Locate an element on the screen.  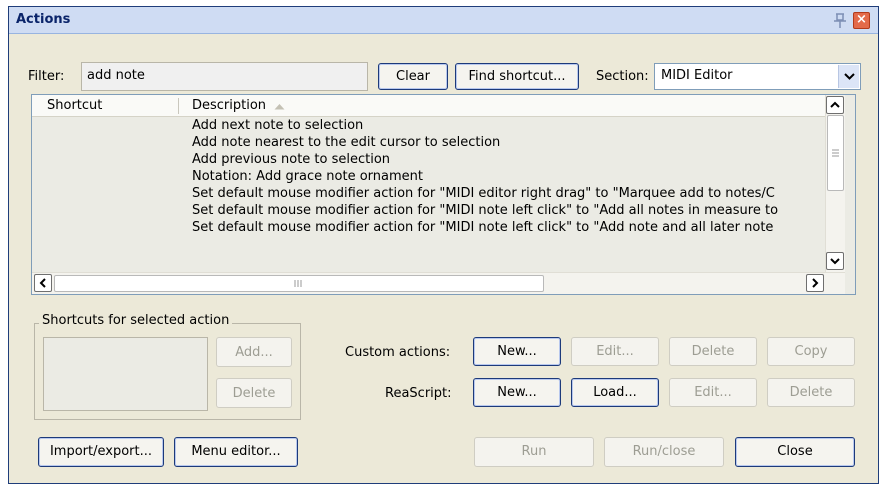
section-select: MIDI Editor is located at coordinates (757, 76).